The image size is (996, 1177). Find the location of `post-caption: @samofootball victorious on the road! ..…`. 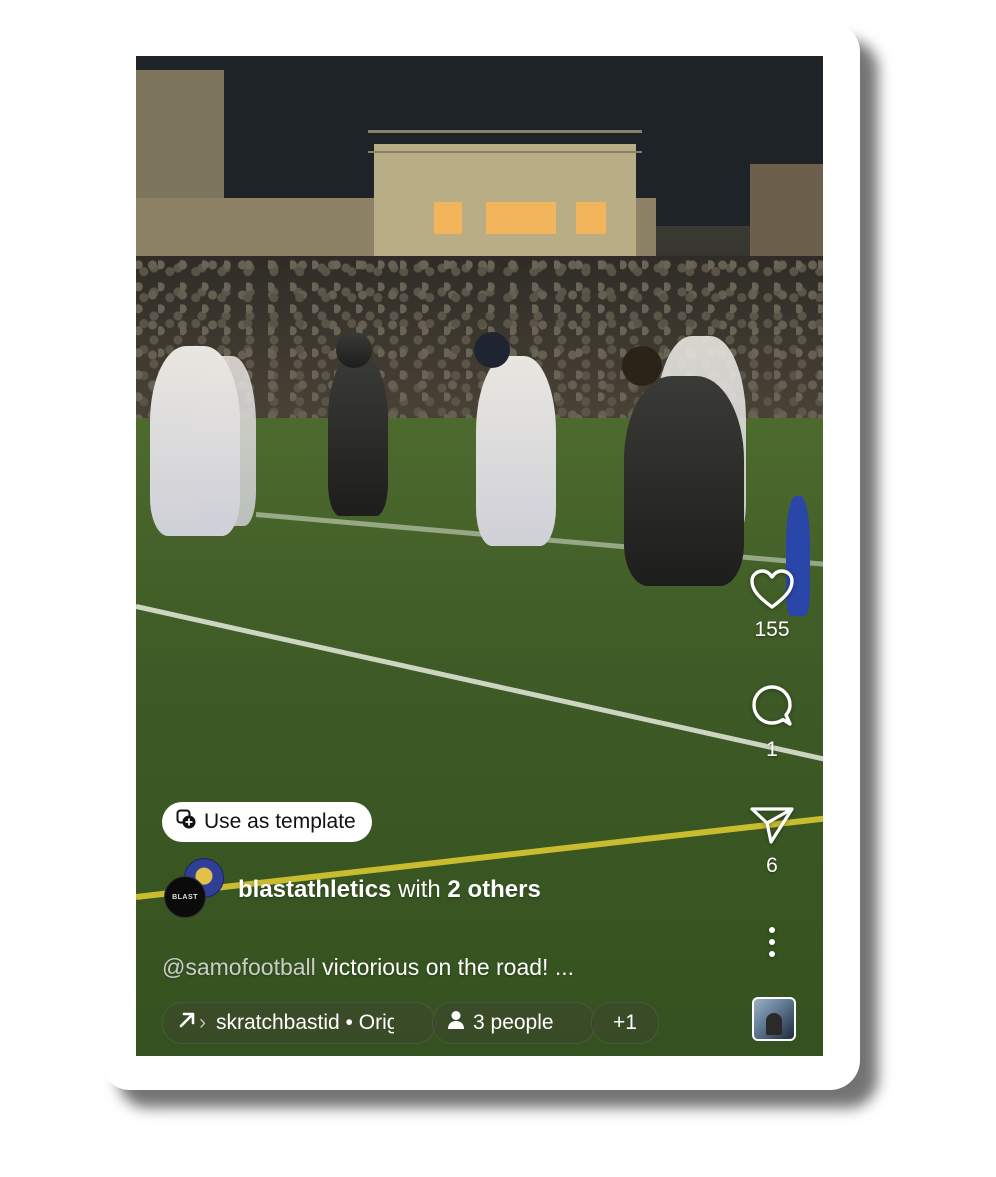

post-caption: @samofootball victorious on the road! ..… is located at coordinates (368, 967).